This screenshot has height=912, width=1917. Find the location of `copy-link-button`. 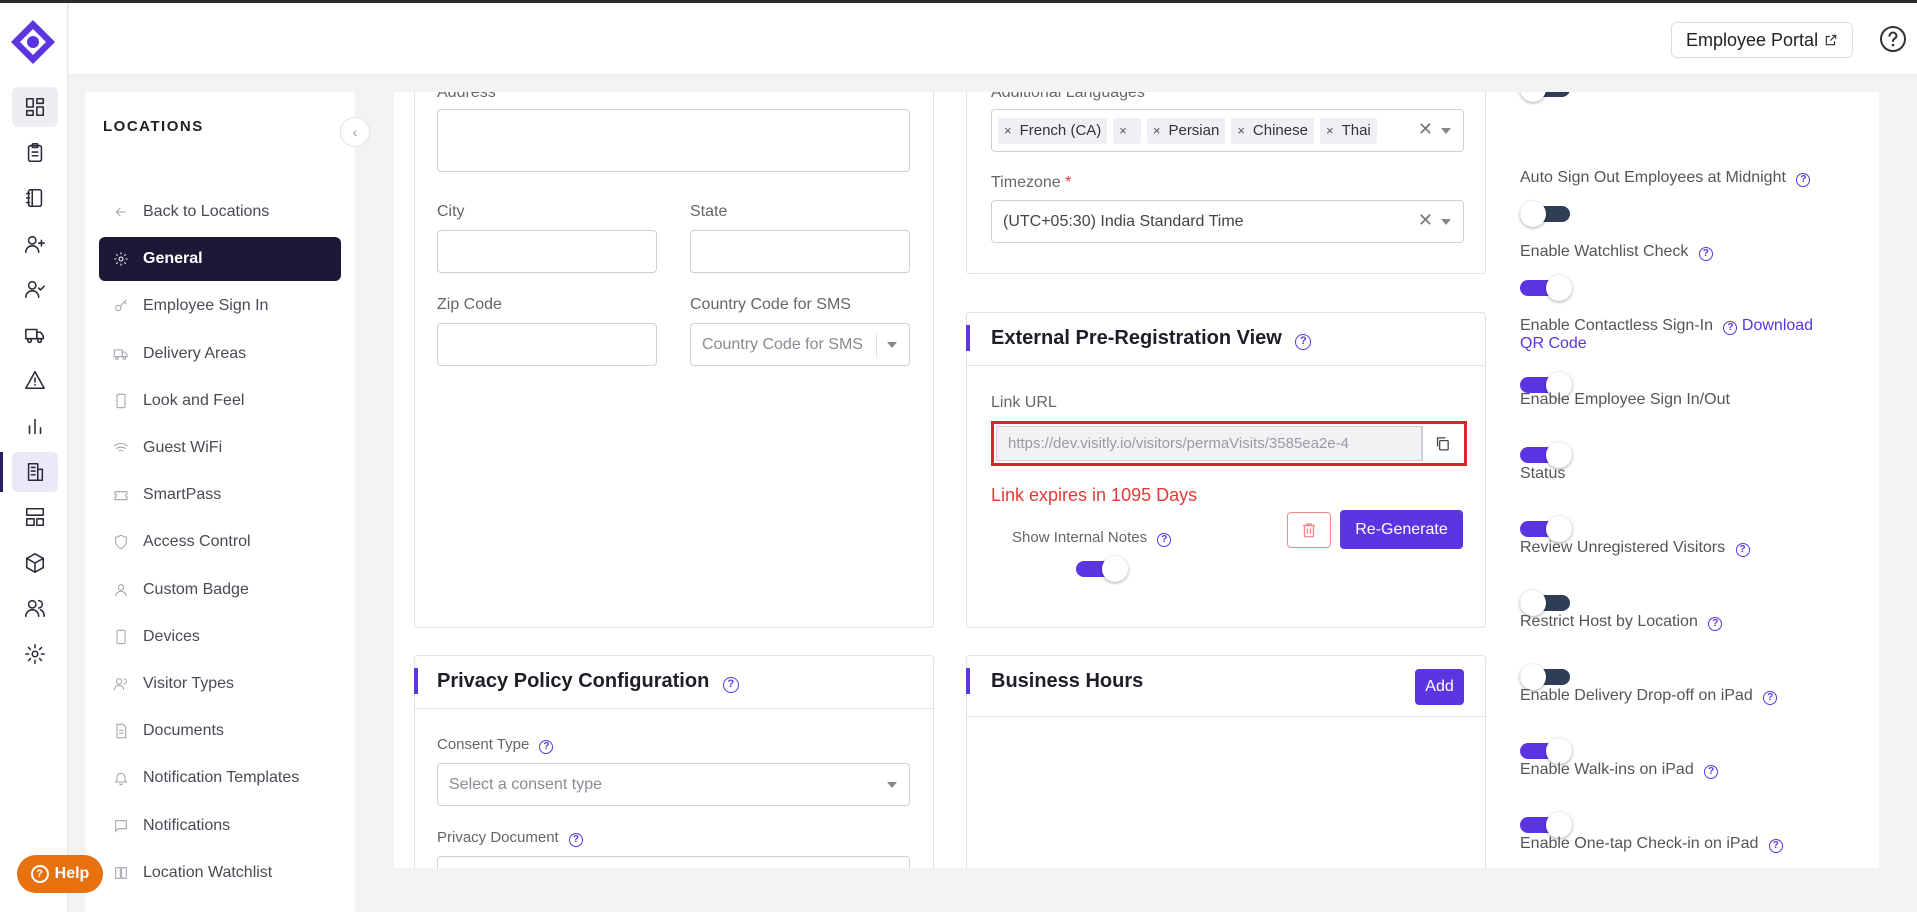

copy-link-button is located at coordinates (1442, 443).